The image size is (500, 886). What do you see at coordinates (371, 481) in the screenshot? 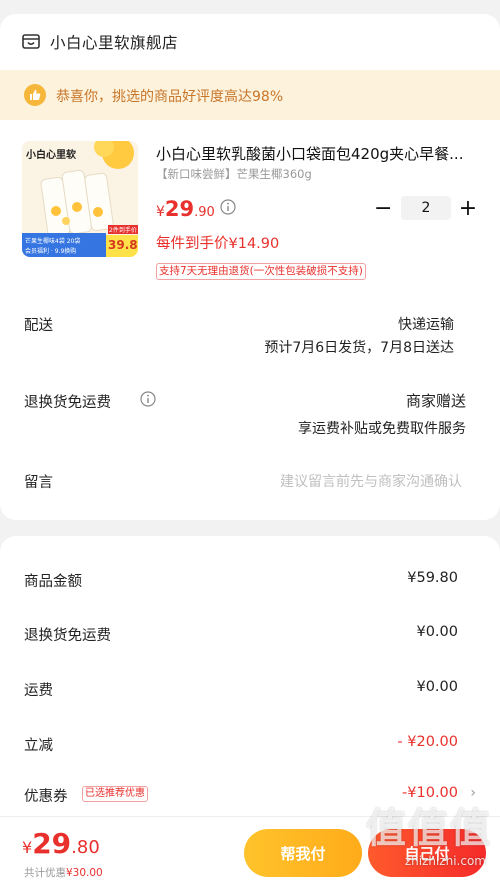
I see `message-input: 建议留言前先与商家沟通确认` at bounding box center [371, 481].